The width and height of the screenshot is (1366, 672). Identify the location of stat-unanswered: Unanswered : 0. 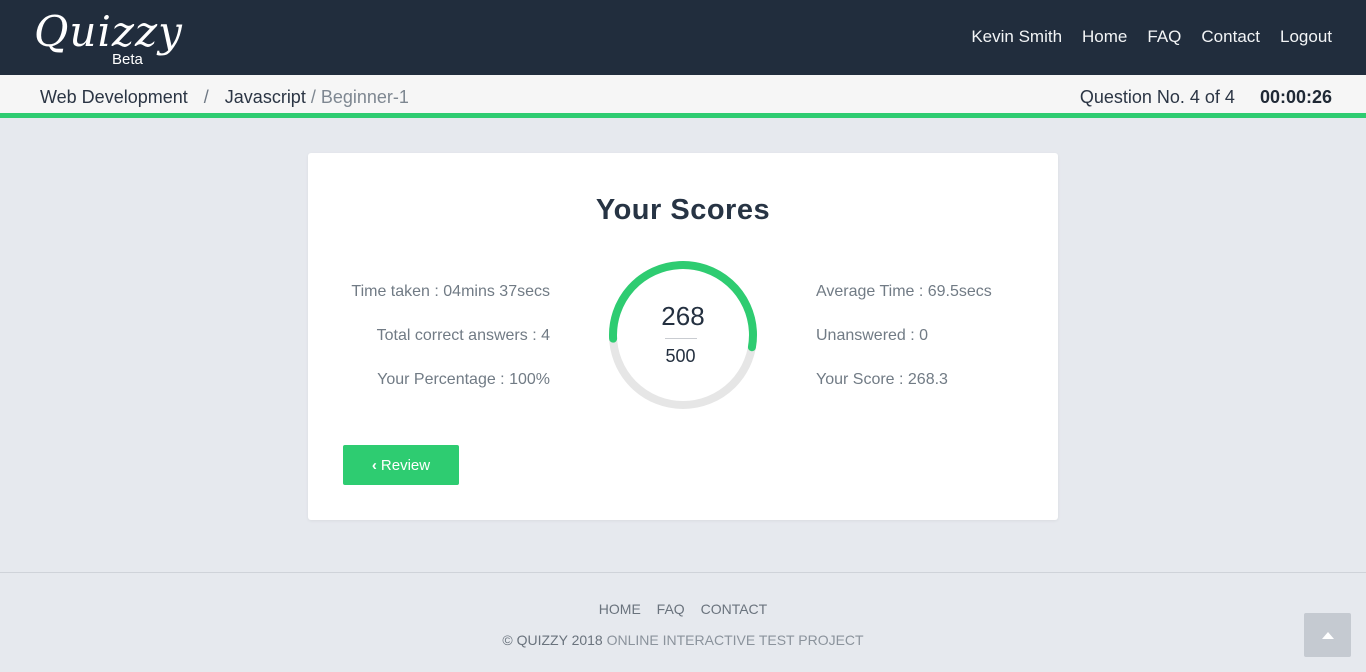
(872, 335).